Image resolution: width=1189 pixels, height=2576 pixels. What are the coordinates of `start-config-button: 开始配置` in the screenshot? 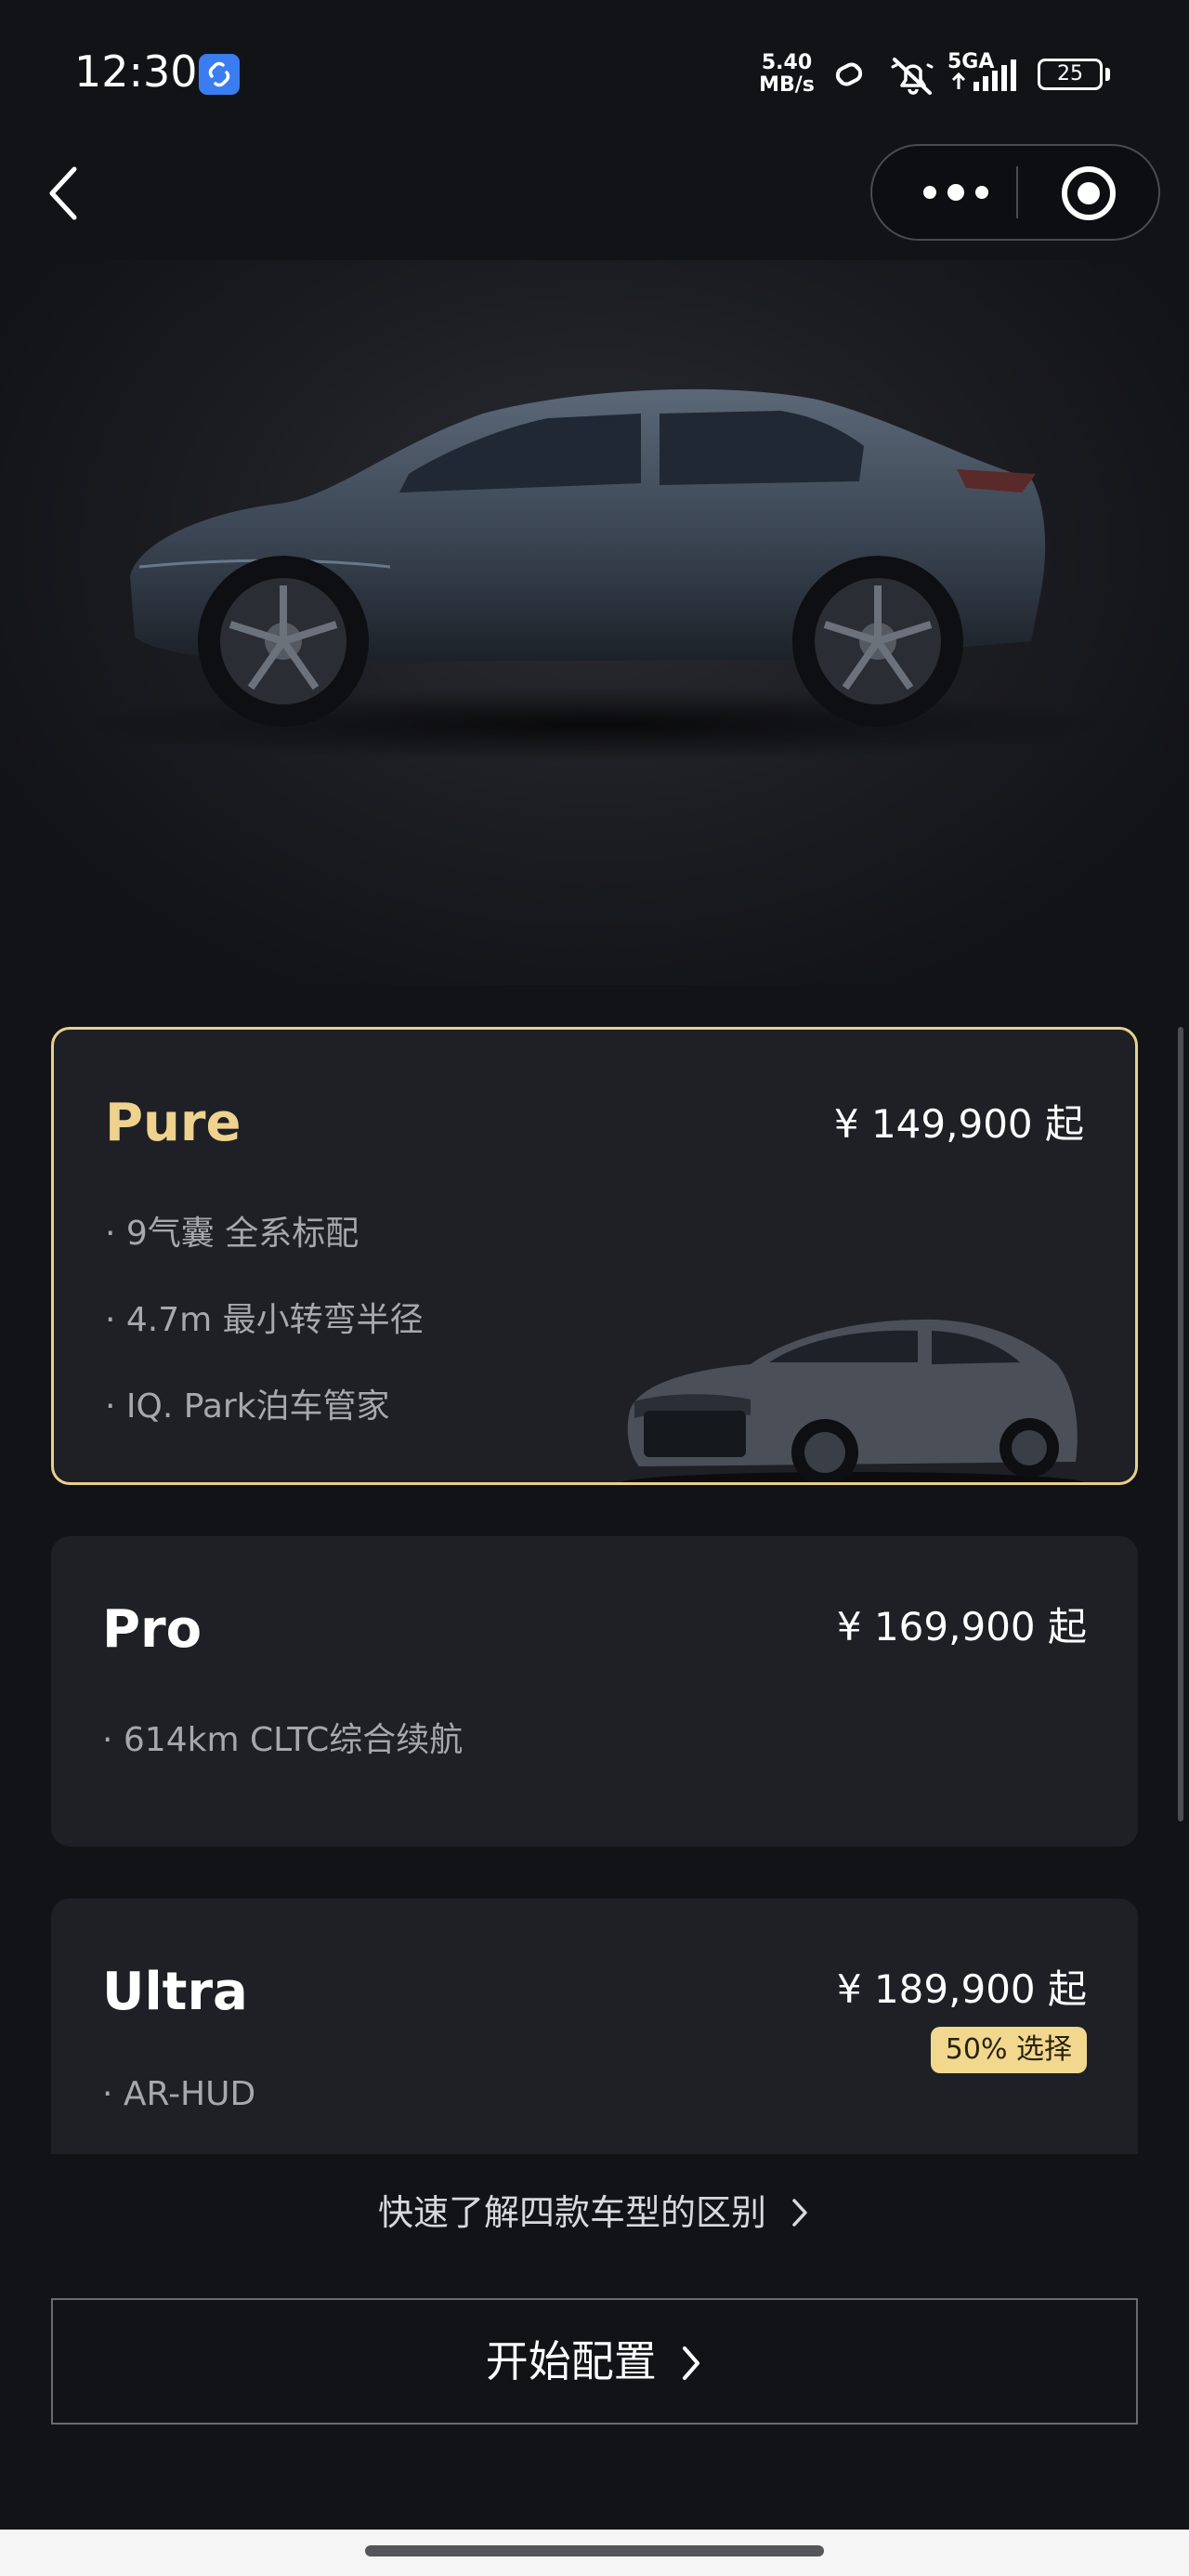 It's located at (594, 2361).